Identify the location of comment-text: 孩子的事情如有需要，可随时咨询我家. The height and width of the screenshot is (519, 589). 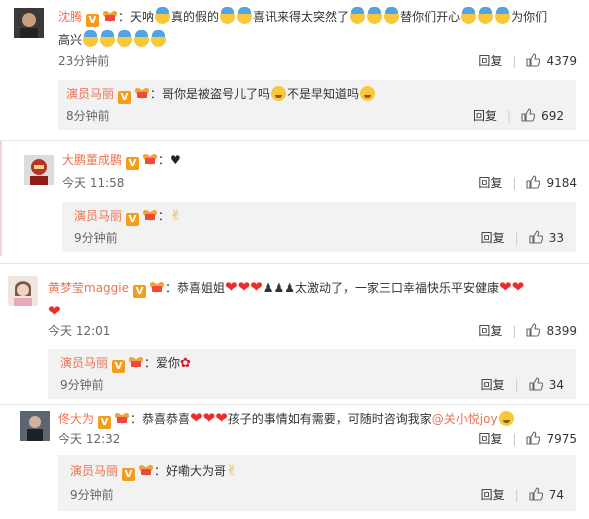
(329, 419).